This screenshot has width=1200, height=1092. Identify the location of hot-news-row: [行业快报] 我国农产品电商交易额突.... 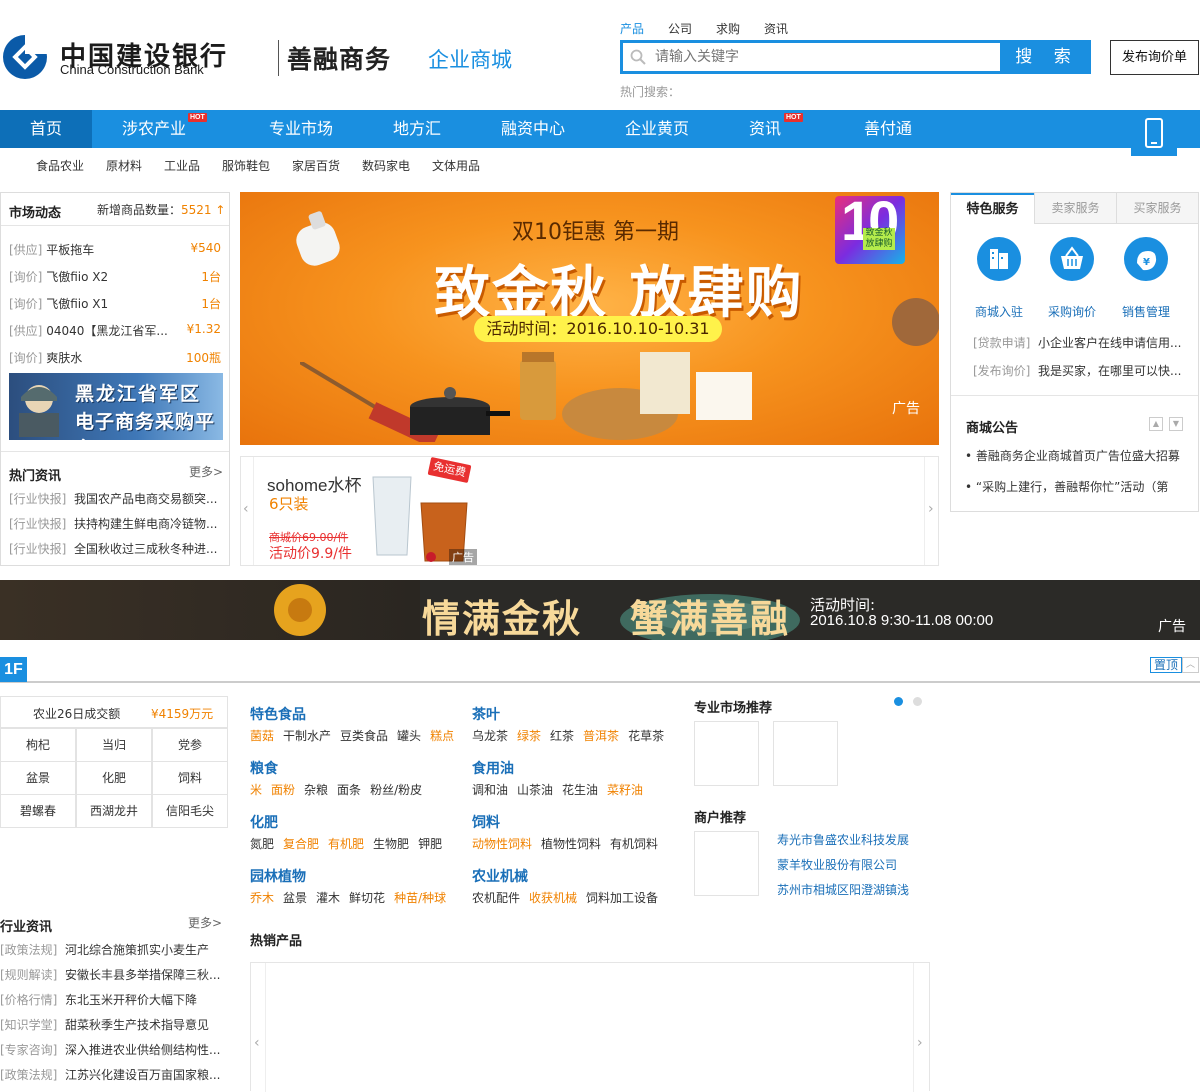
(116, 498).